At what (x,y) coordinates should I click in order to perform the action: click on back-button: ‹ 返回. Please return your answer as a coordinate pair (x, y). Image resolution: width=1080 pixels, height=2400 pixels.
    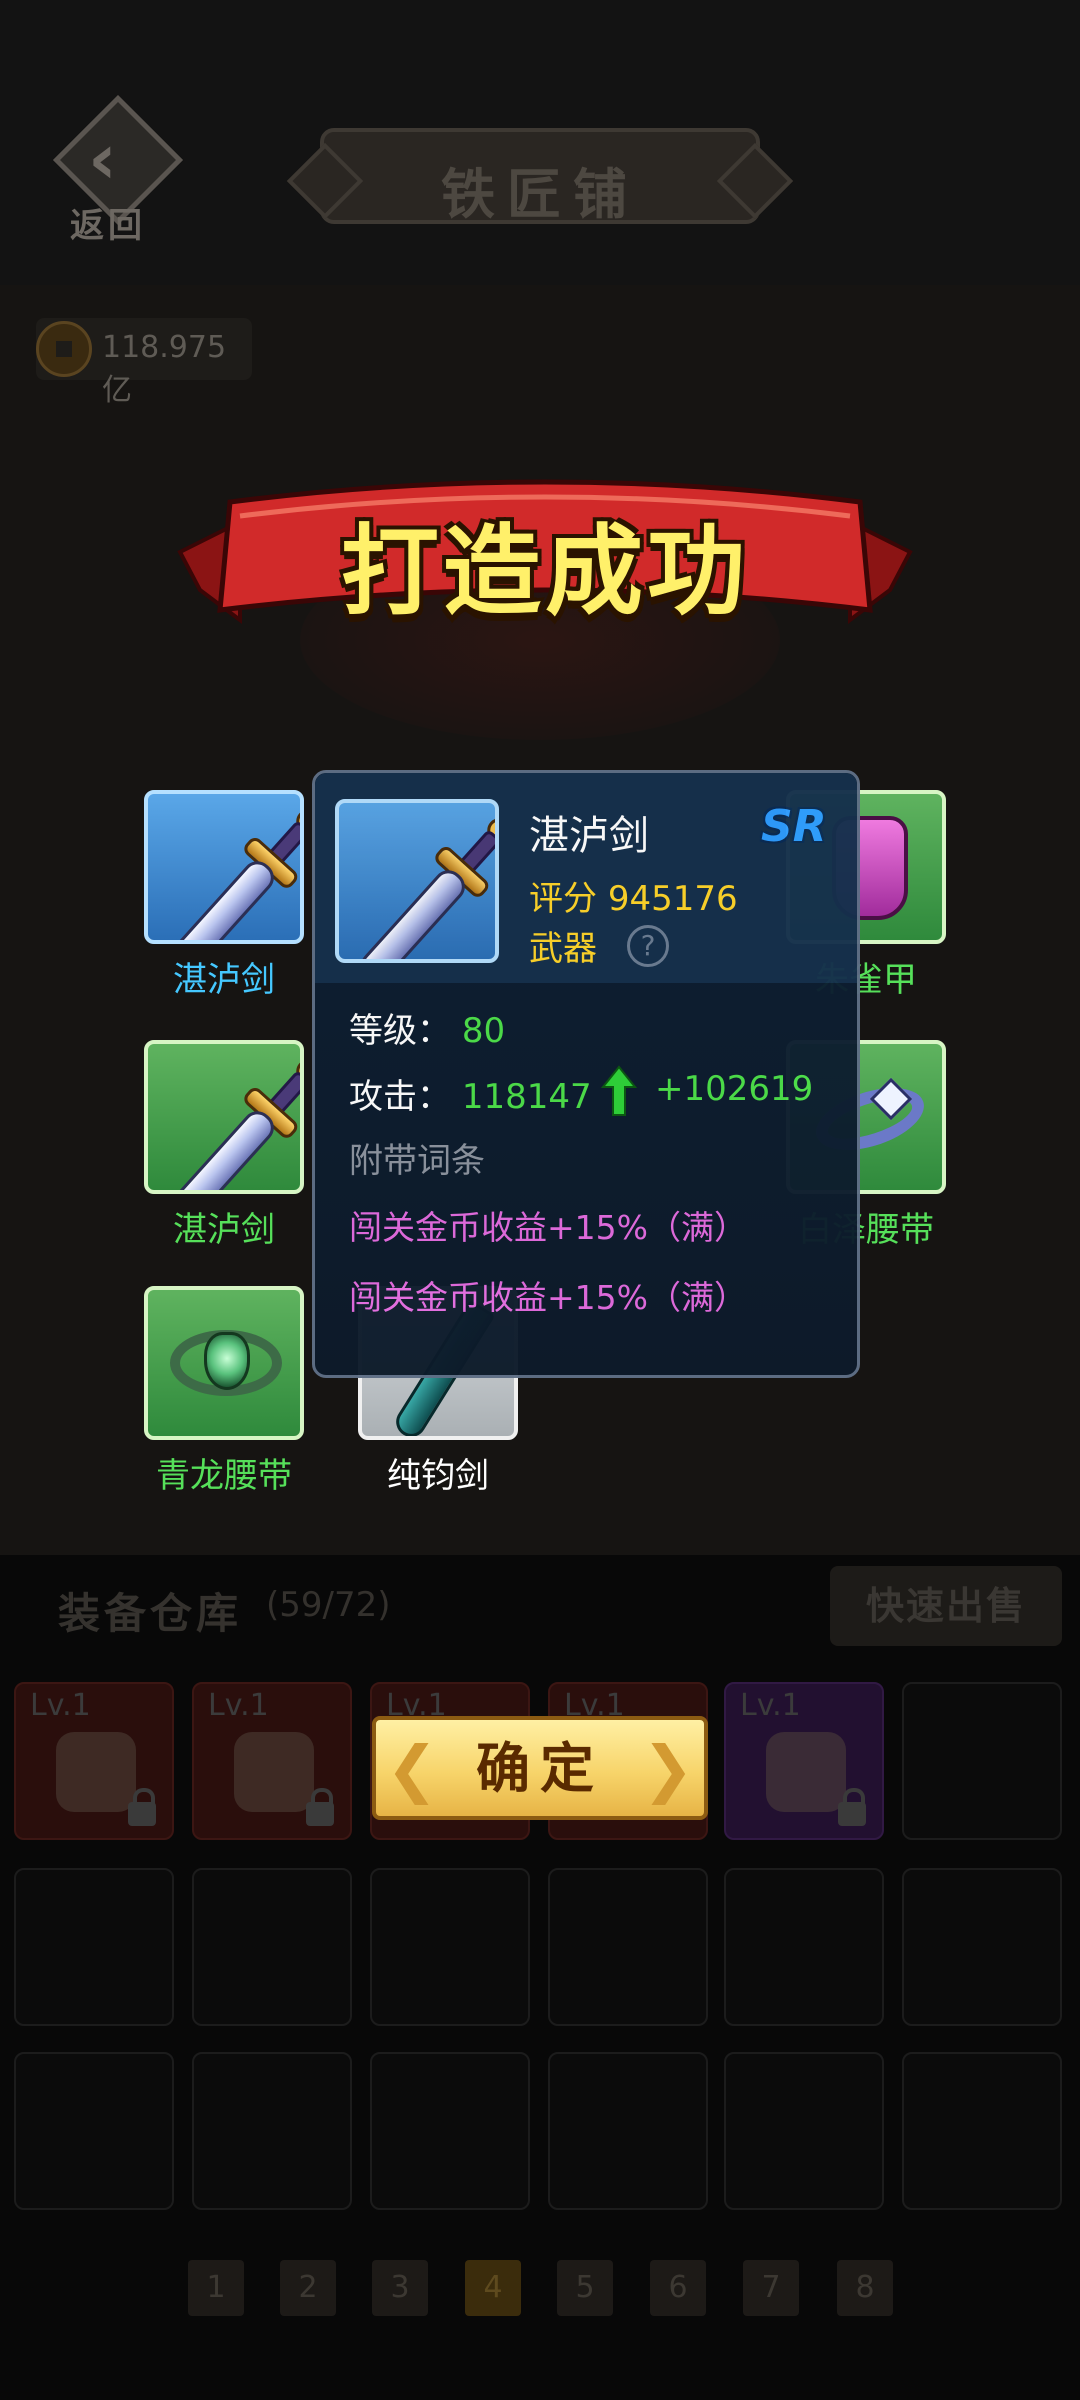
    Looking at the image, I should click on (119, 172).